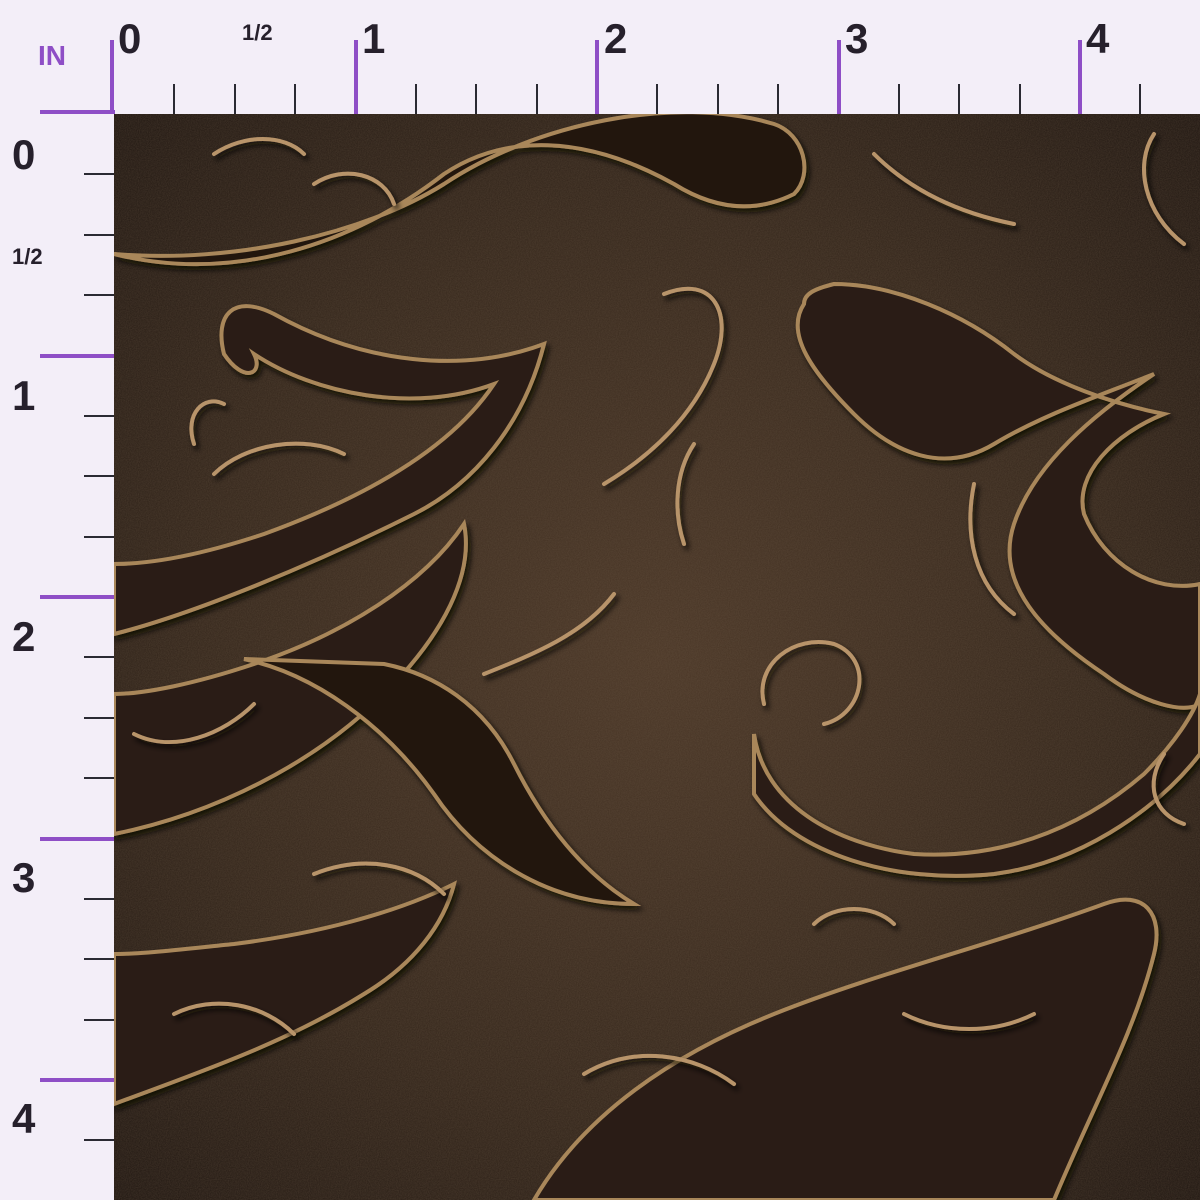 Image resolution: width=1200 pixels, height=1200 pixels. What do you see at coordinates (52, 55) in the screenshot?
I see `ruler-unit-label: IN` at bounding box center [52, 55].